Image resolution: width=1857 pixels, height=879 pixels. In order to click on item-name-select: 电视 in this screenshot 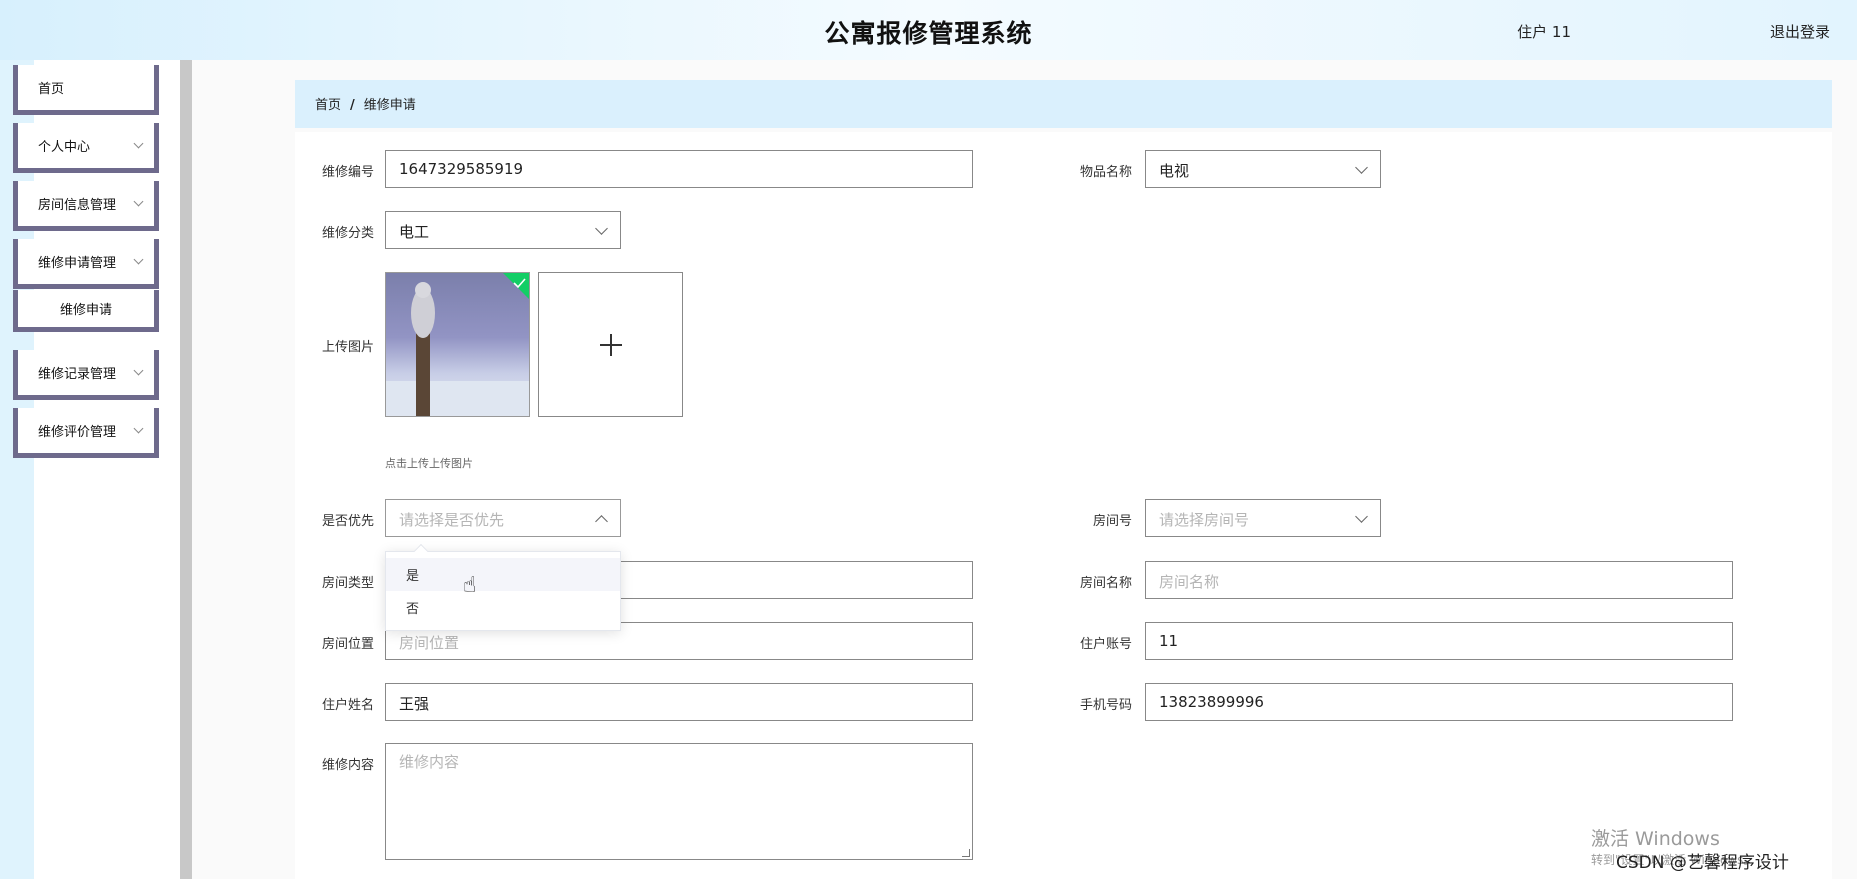, I will do `click(1263, 169)`.